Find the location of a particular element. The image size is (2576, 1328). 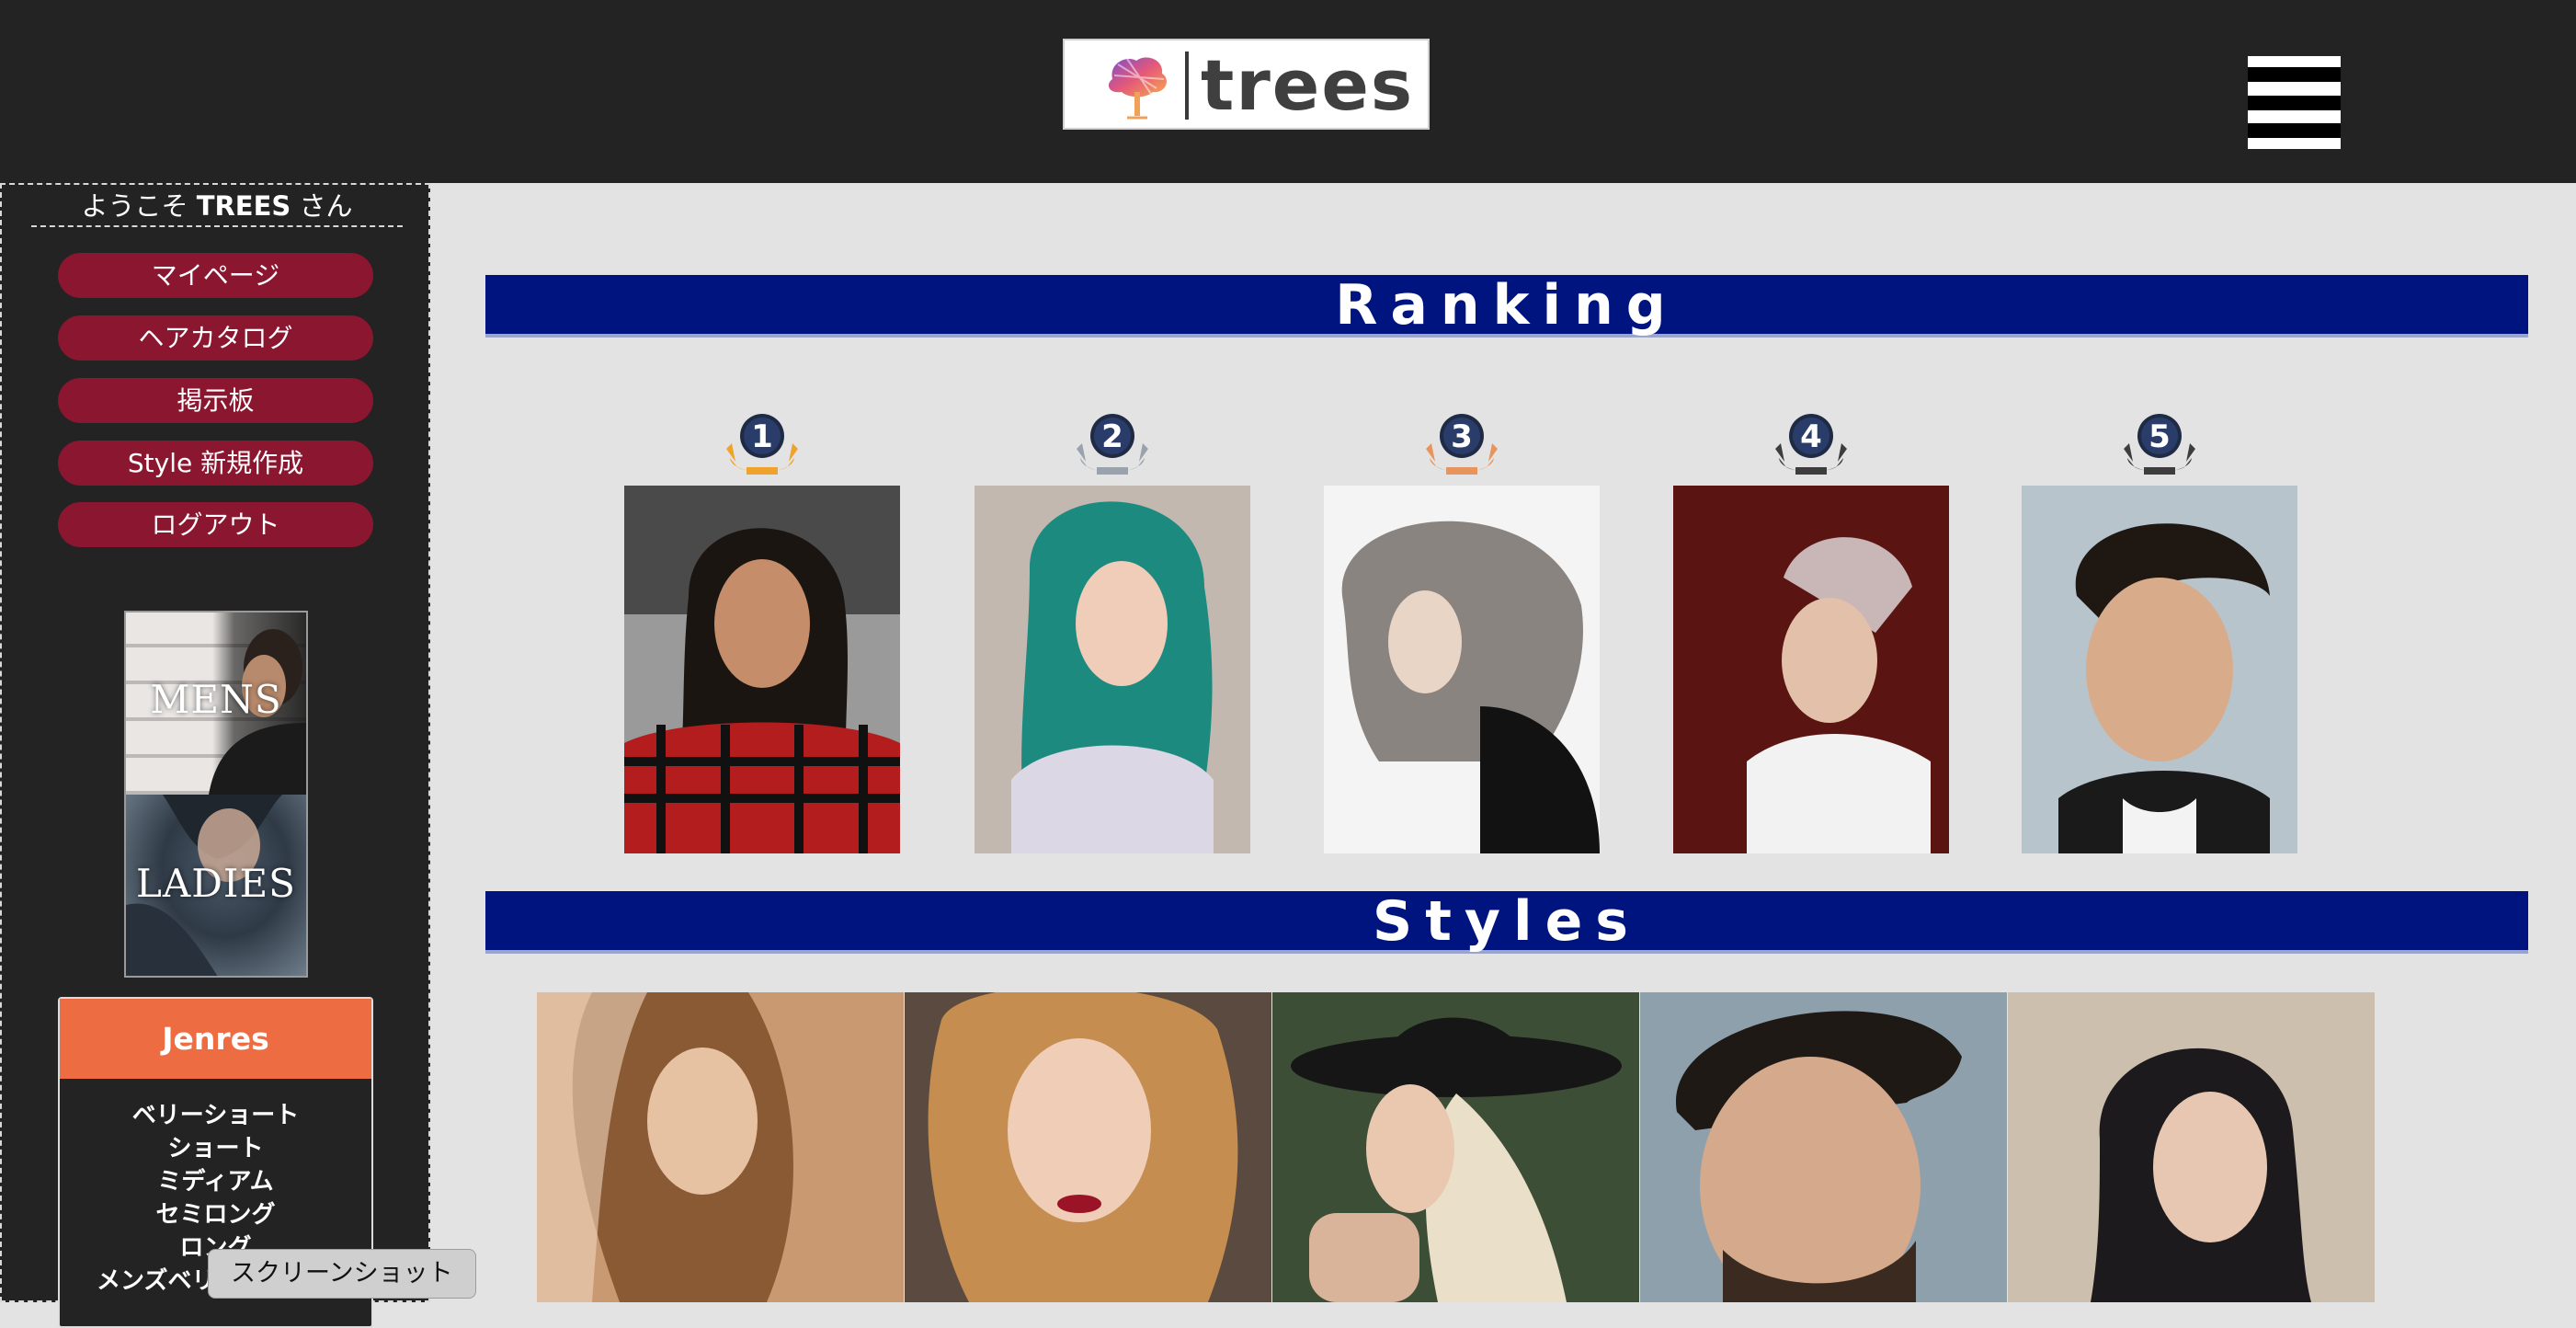

rank-medal-icon: 4 is located at coordinates (1811, 444).